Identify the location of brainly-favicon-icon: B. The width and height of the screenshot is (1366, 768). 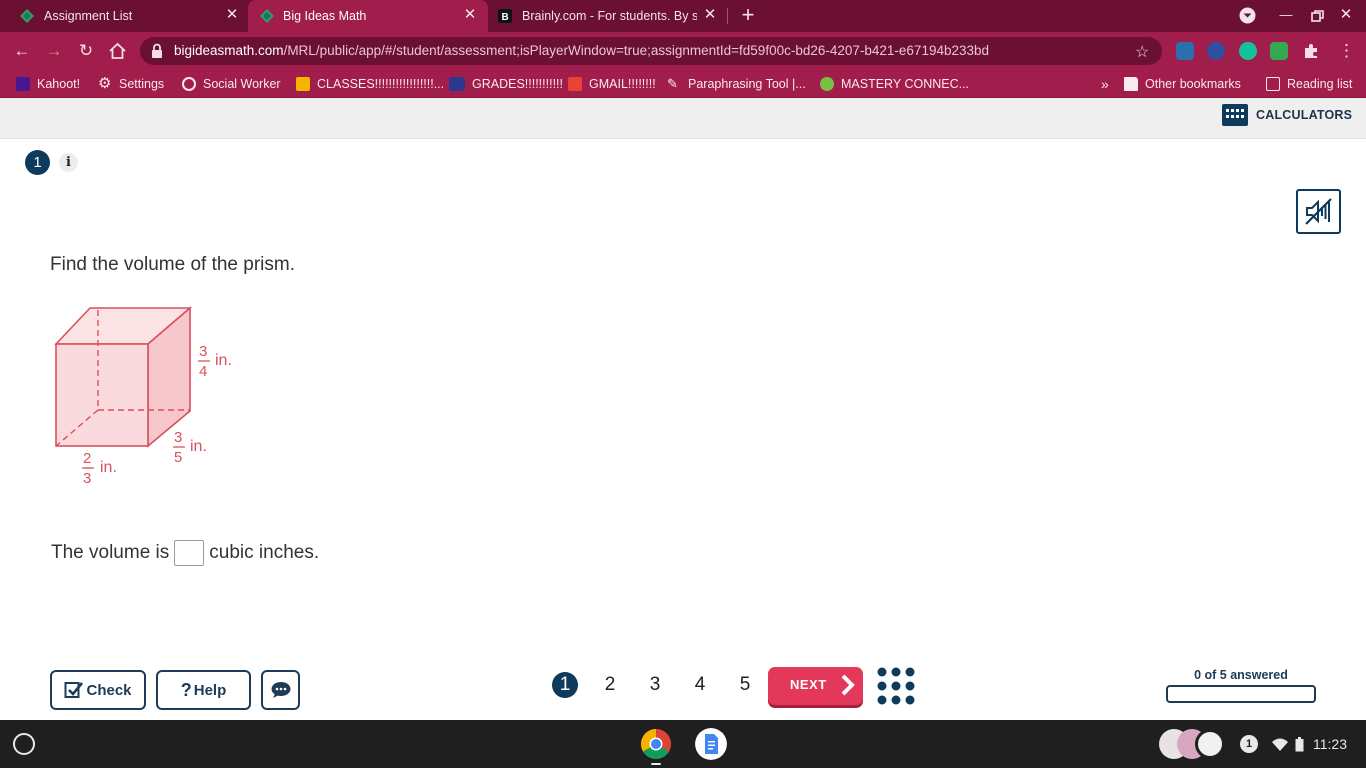
(505, 16).